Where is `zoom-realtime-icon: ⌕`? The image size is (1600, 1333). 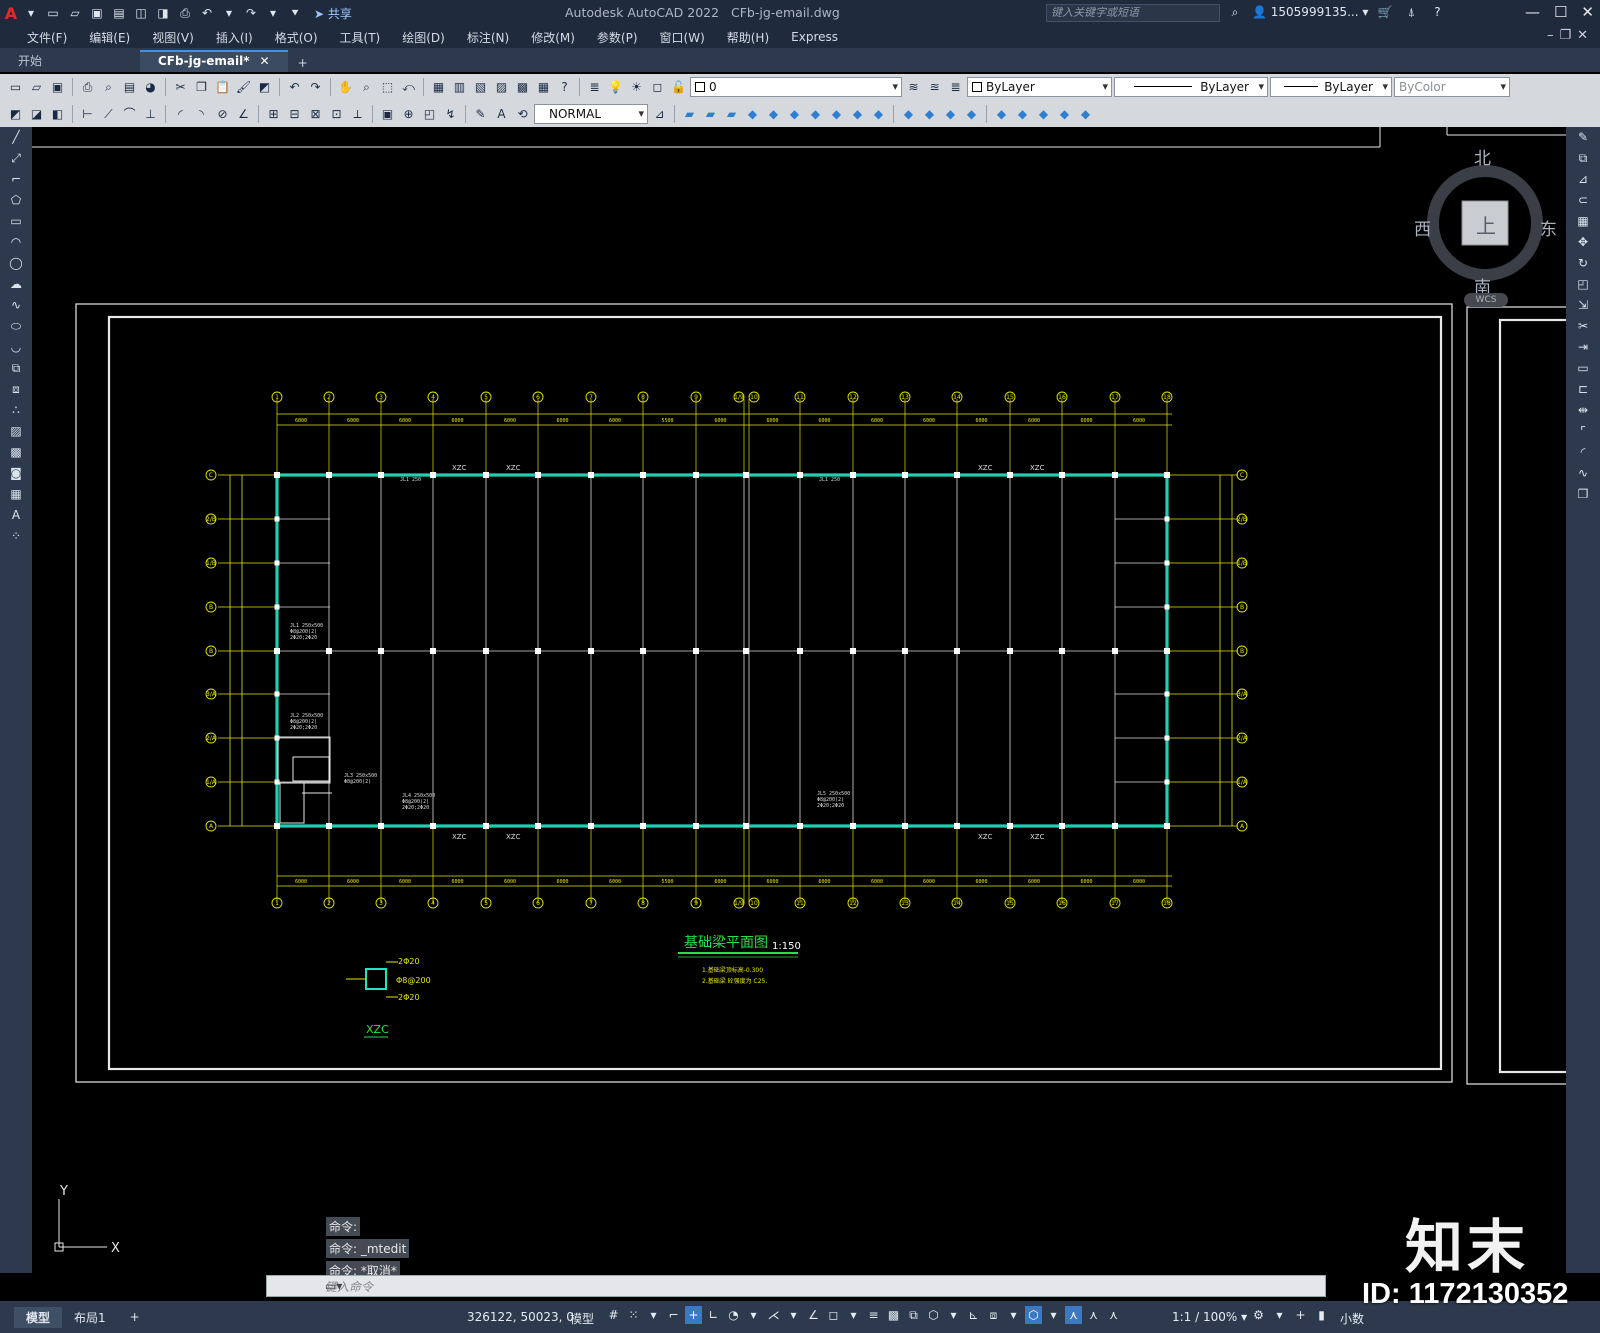 zoom-realtime-icon: ⌕ is located at coordinates (366, 87).